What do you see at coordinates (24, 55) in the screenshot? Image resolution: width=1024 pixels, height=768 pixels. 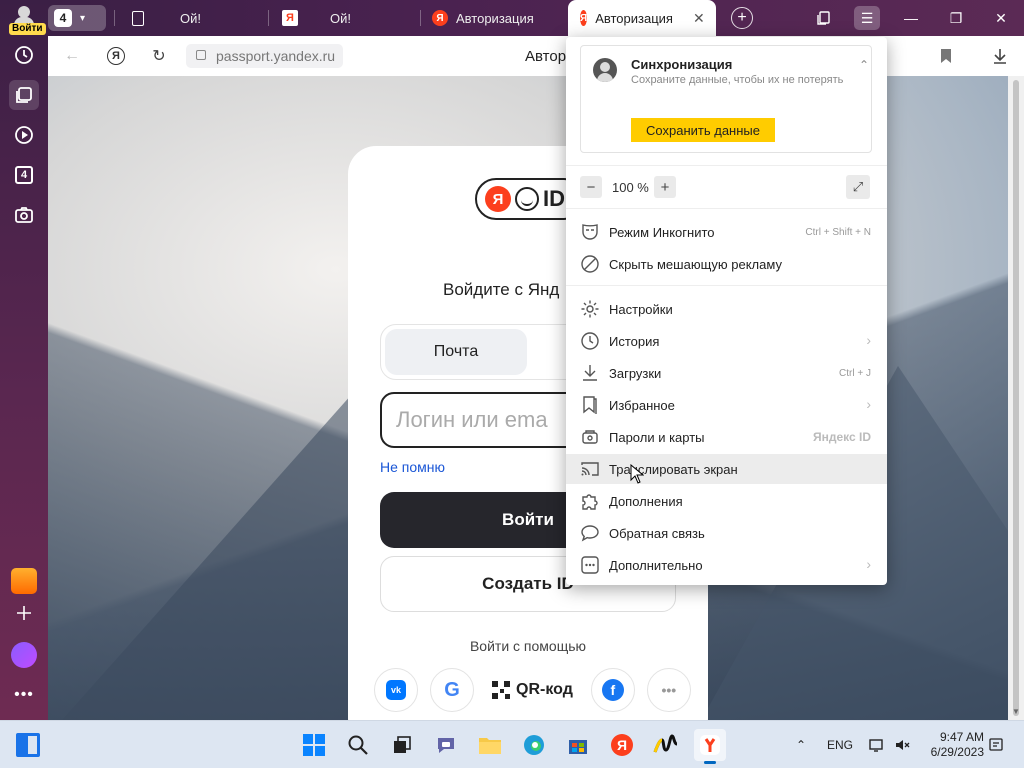 I see `history-button` at bounding box center [24, 55].